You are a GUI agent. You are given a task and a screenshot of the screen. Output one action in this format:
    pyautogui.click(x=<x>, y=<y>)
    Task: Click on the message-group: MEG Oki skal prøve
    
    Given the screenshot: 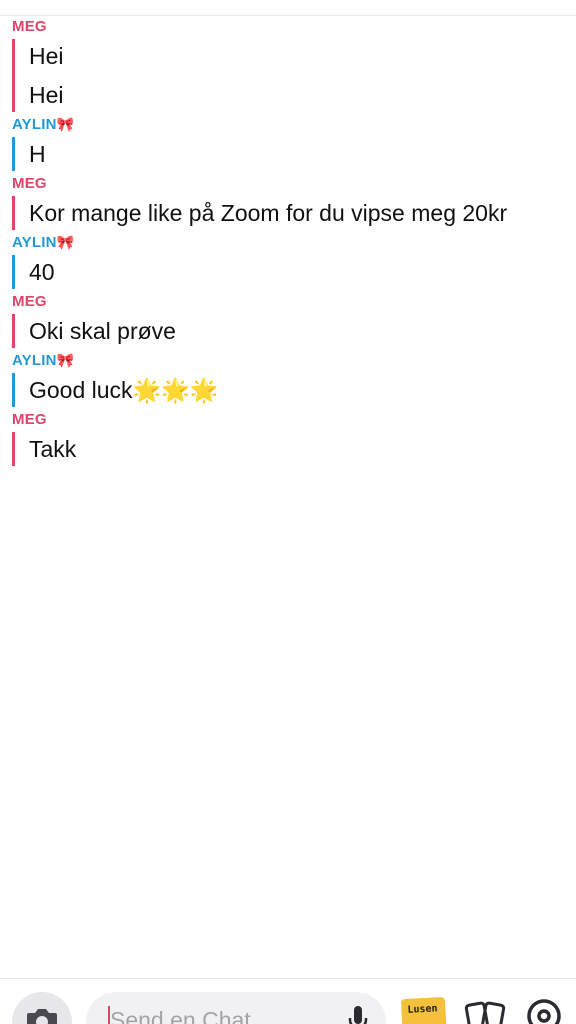 What is the action you would take?
    pyautogui.click(x=292, y=320)
    